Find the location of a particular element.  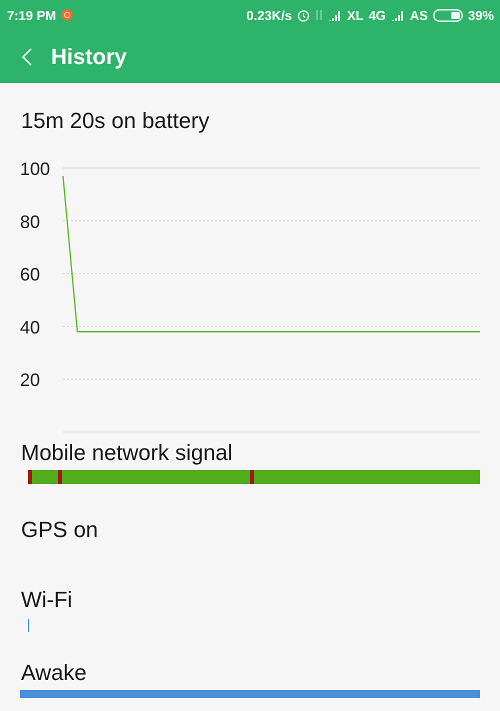

axis-tick-label: 40 is located at coordinates (30, 327).